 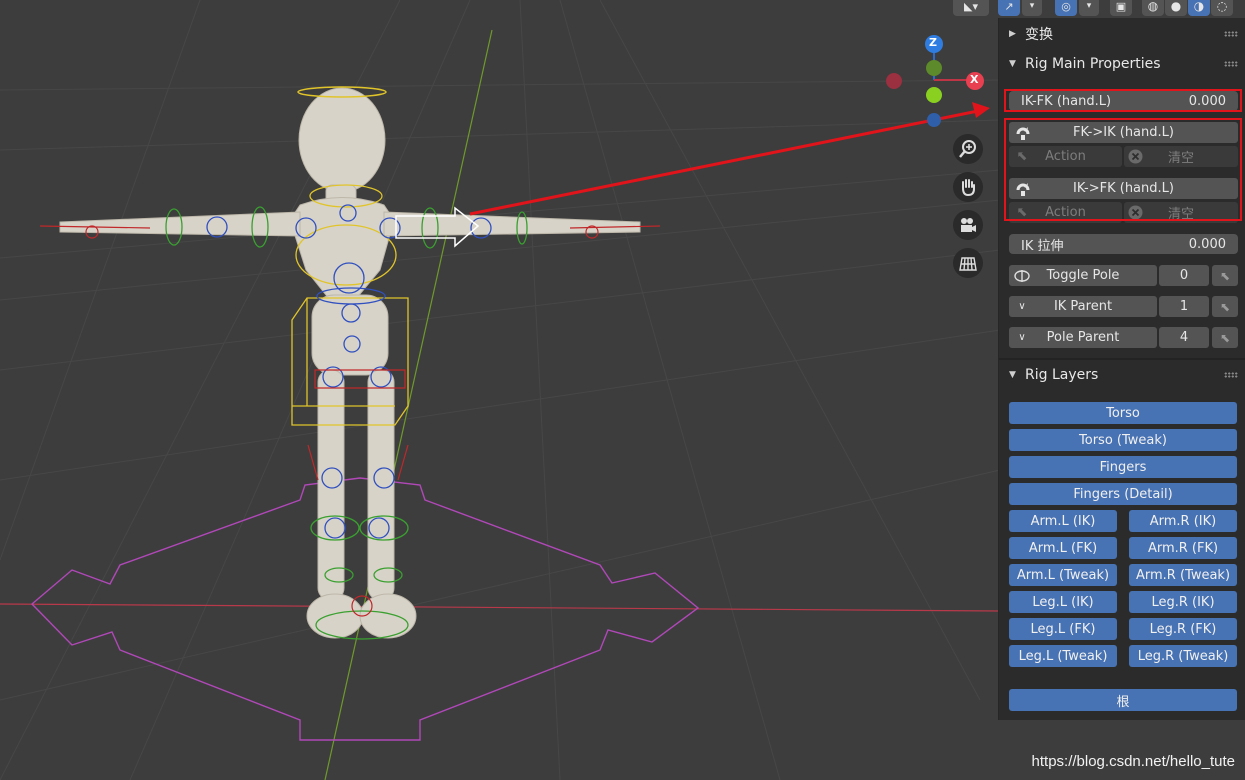 I want to click on layer-arm-r-ik-button: Arm.R (IK), so click(x=1183, y=521).